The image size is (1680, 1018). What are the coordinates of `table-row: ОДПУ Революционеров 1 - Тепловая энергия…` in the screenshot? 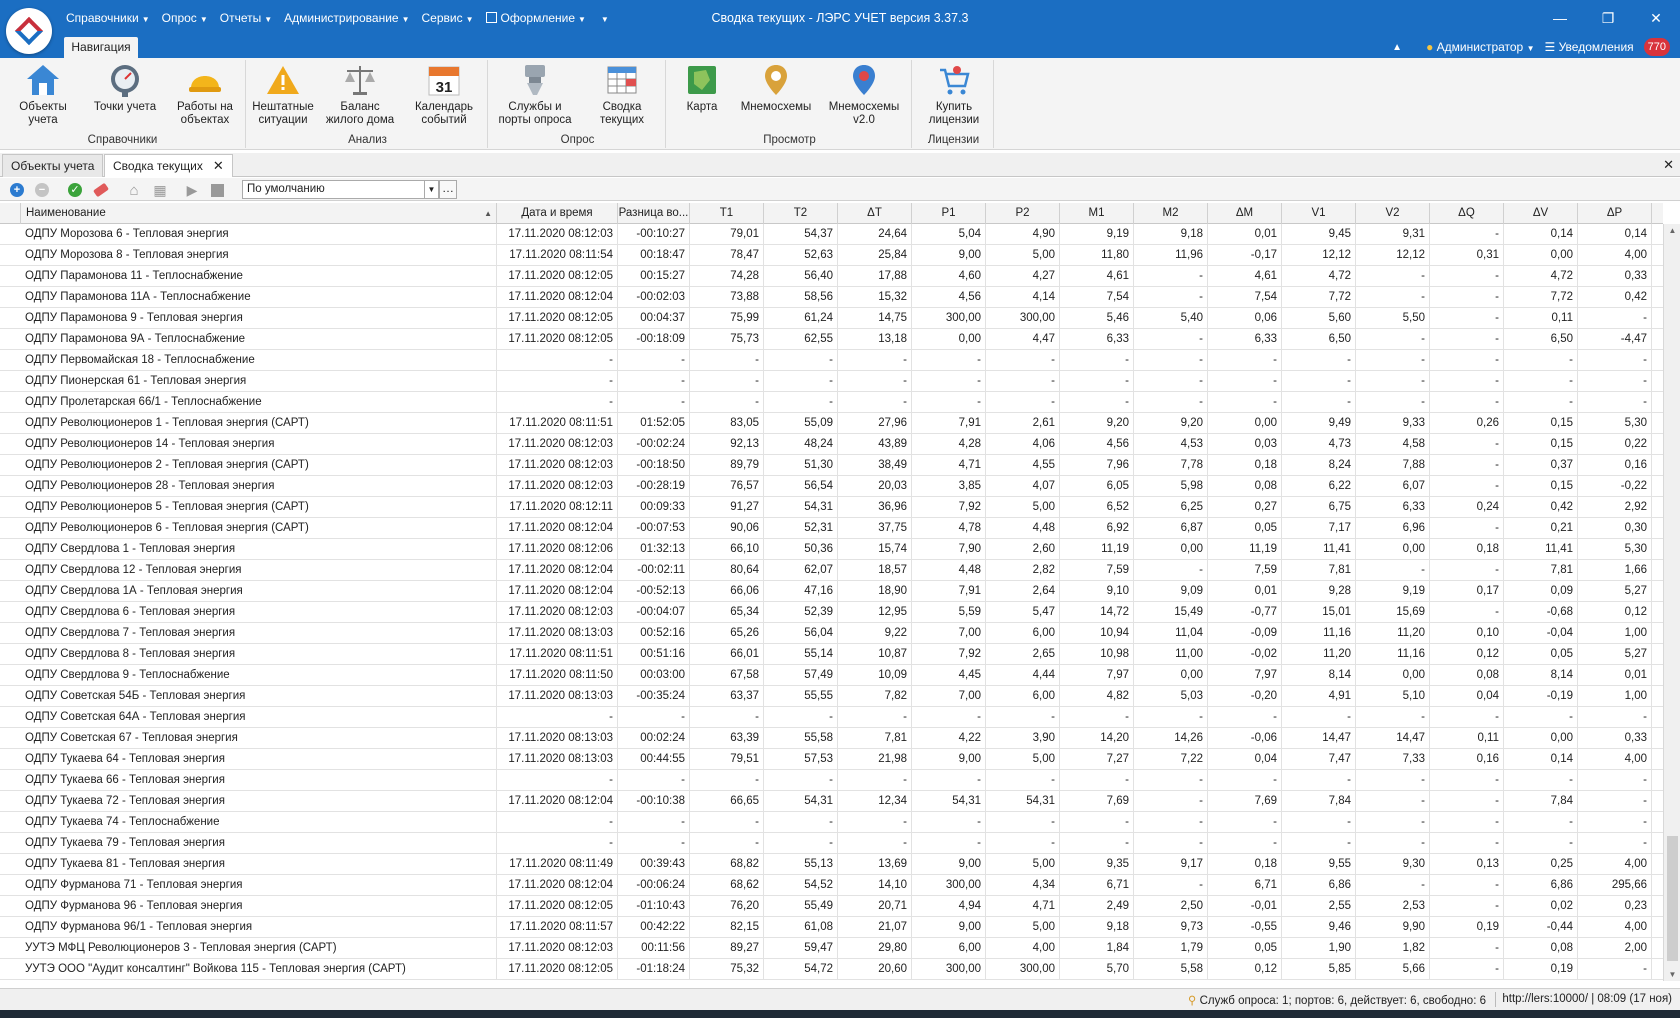 It's located at (831, 423).